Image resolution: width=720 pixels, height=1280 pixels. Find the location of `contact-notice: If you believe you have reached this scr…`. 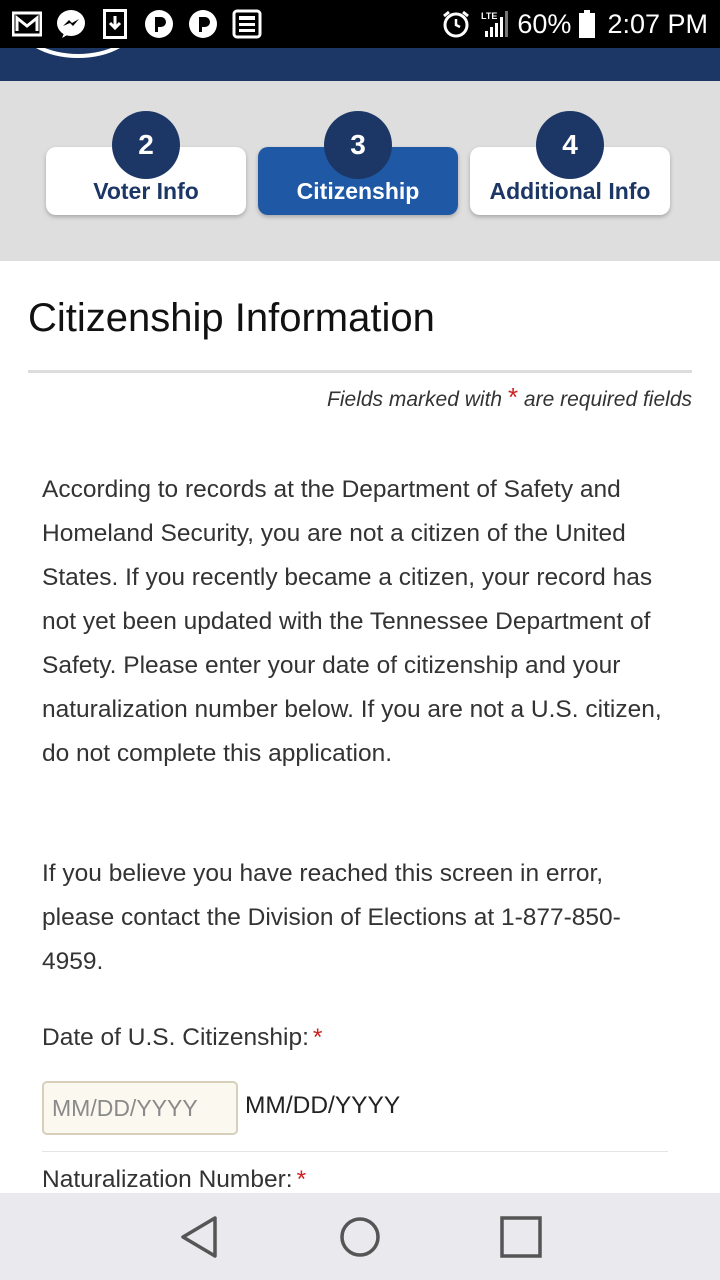

contact-notice: If you believe you have reached this scr… is located at coordinates (331, 917).